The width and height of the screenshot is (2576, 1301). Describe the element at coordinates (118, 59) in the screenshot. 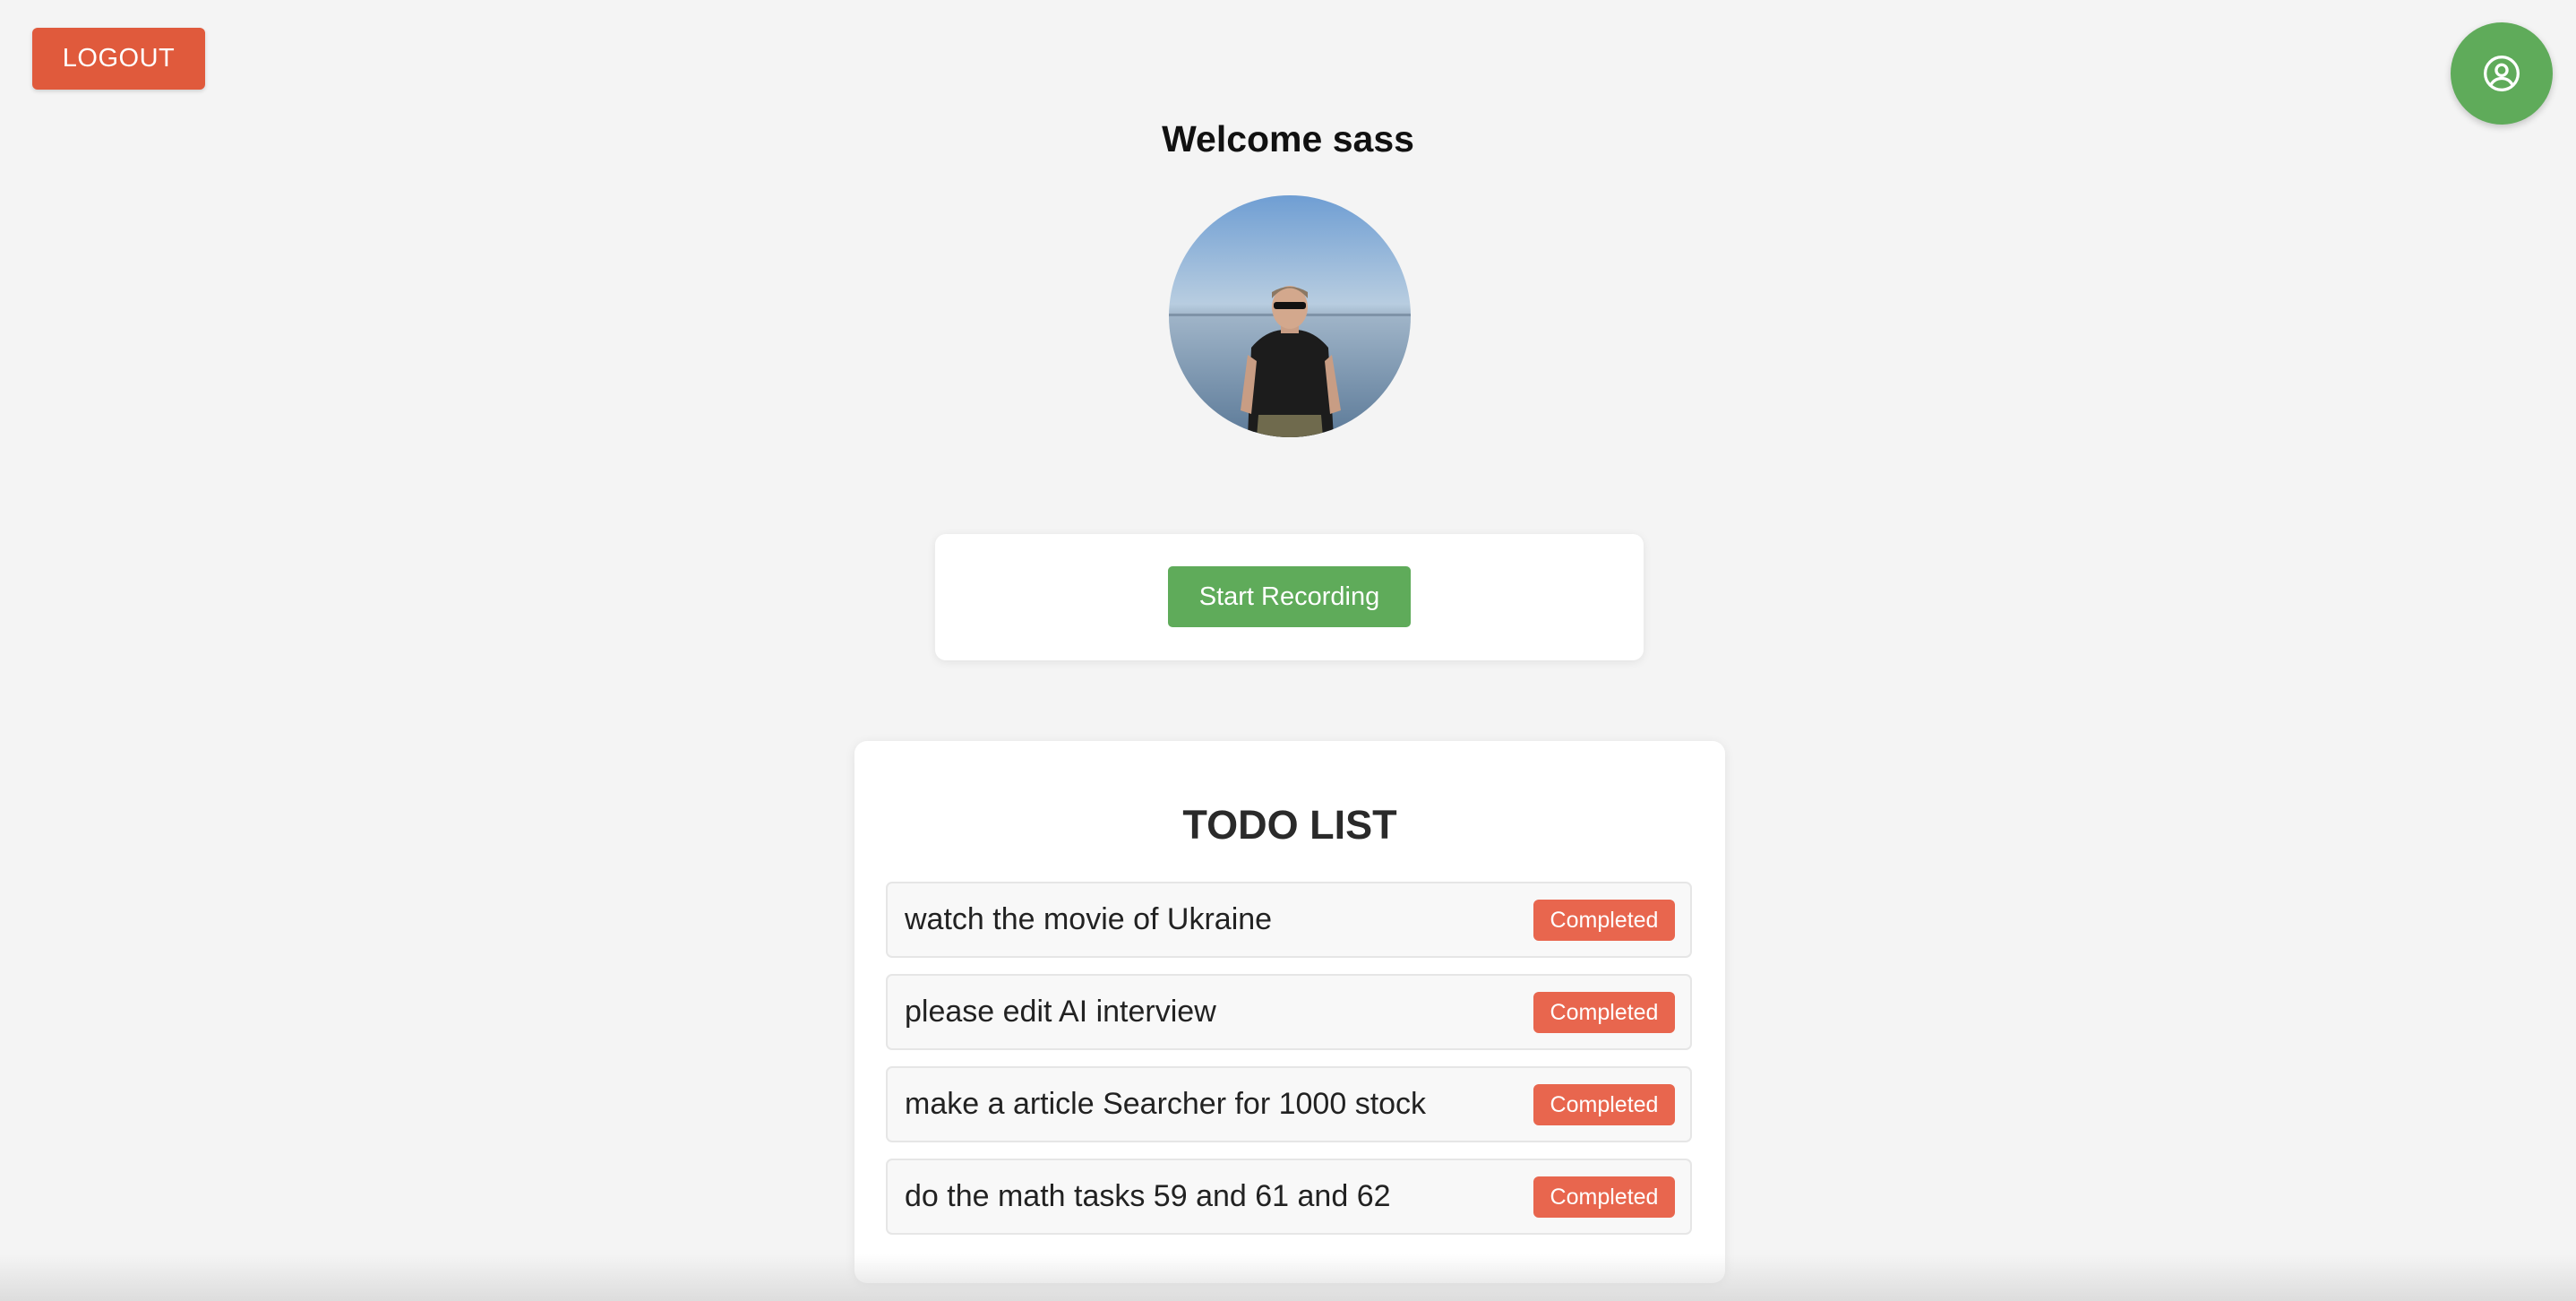

I see `logout-button: LOGOUT` at that location.